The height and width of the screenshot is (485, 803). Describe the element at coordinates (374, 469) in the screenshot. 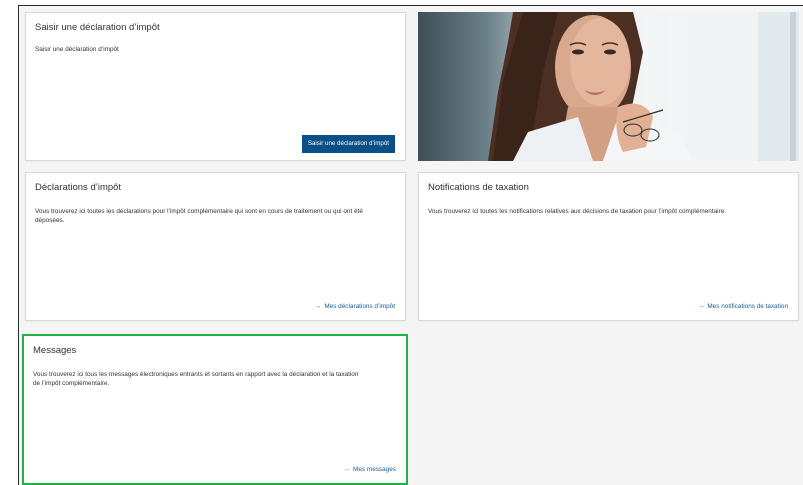

I see `link-label: Mes messages` at that location.